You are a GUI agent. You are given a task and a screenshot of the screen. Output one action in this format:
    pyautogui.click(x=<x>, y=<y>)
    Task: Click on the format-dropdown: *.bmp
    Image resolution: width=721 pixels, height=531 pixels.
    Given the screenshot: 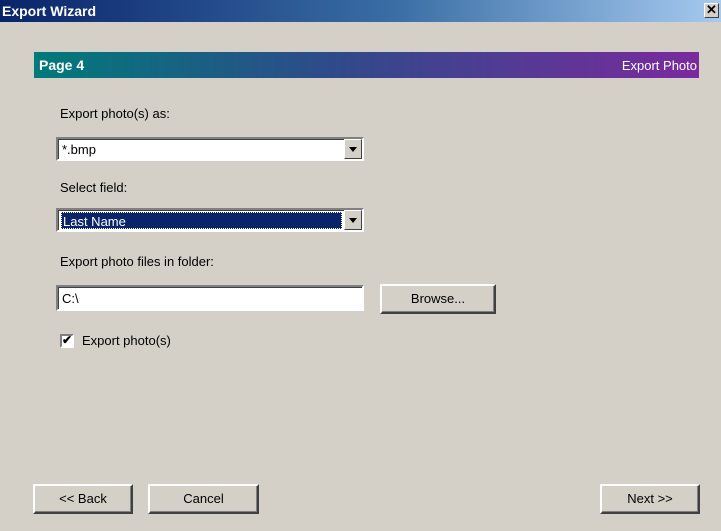 What is the action you would take?
    pyautogui.click(x=210, y=149)
    